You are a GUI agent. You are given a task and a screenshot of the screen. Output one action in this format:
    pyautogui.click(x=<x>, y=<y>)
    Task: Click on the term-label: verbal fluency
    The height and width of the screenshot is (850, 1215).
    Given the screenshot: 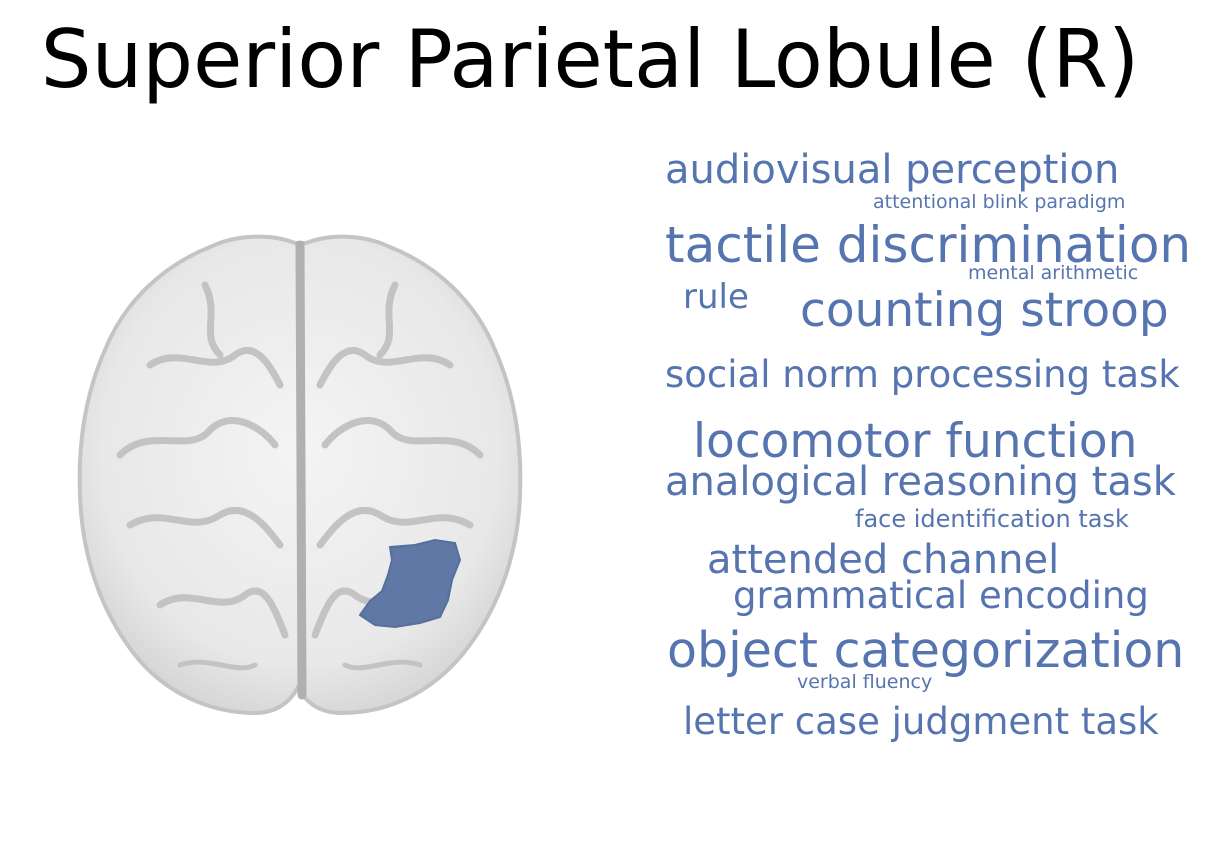 What is the action you would take?
    pyautogui.click(x=865, y=682)
    